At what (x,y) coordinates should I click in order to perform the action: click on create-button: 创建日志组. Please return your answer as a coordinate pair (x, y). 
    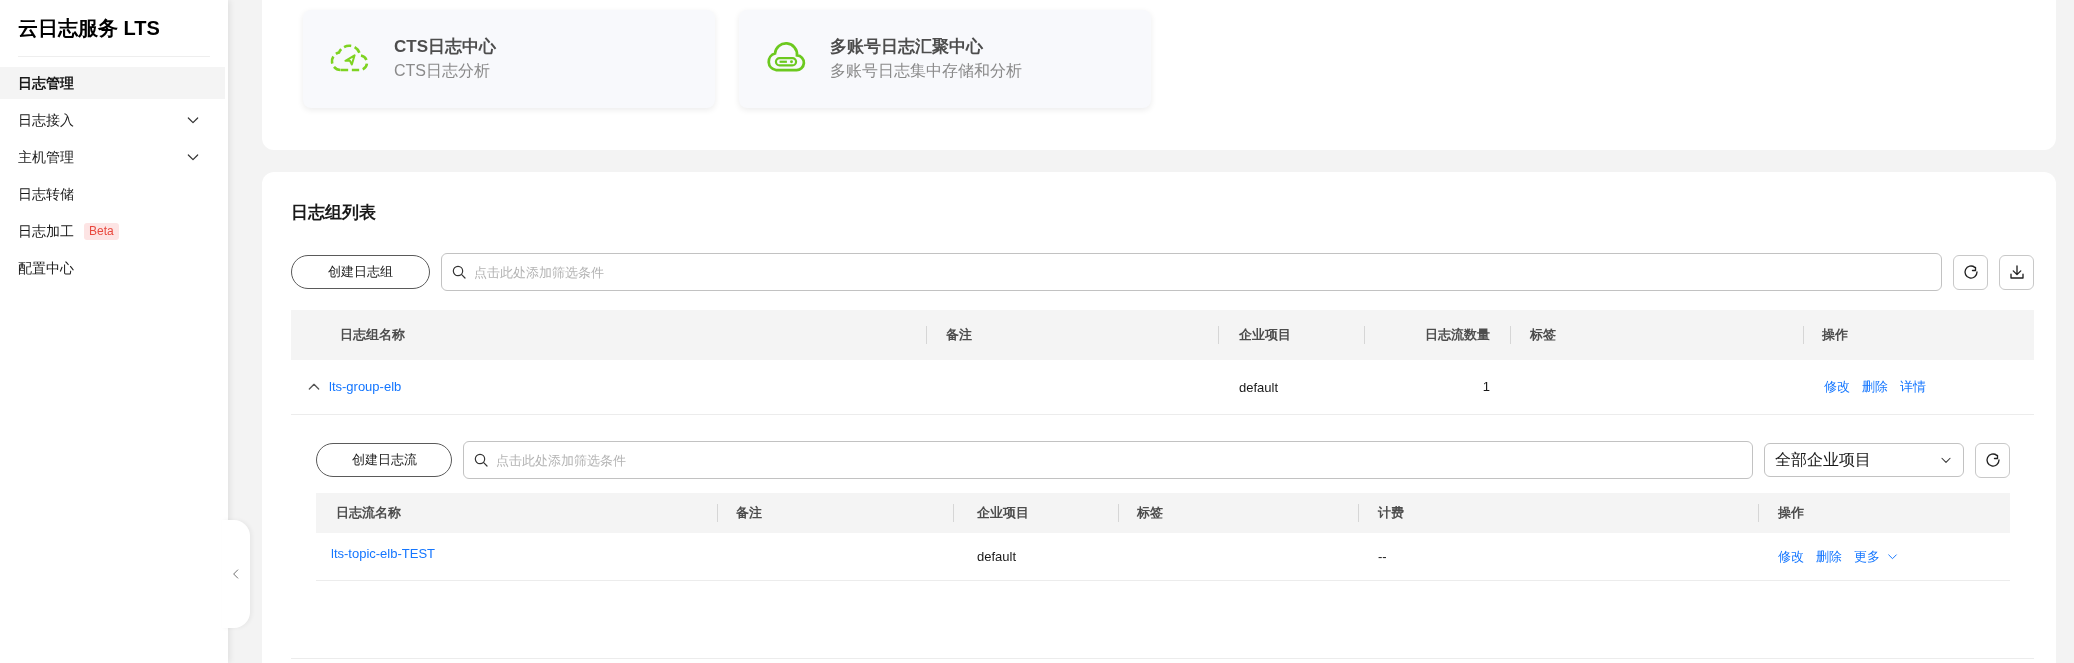
    Looking at the image, I should click on (360, 272).